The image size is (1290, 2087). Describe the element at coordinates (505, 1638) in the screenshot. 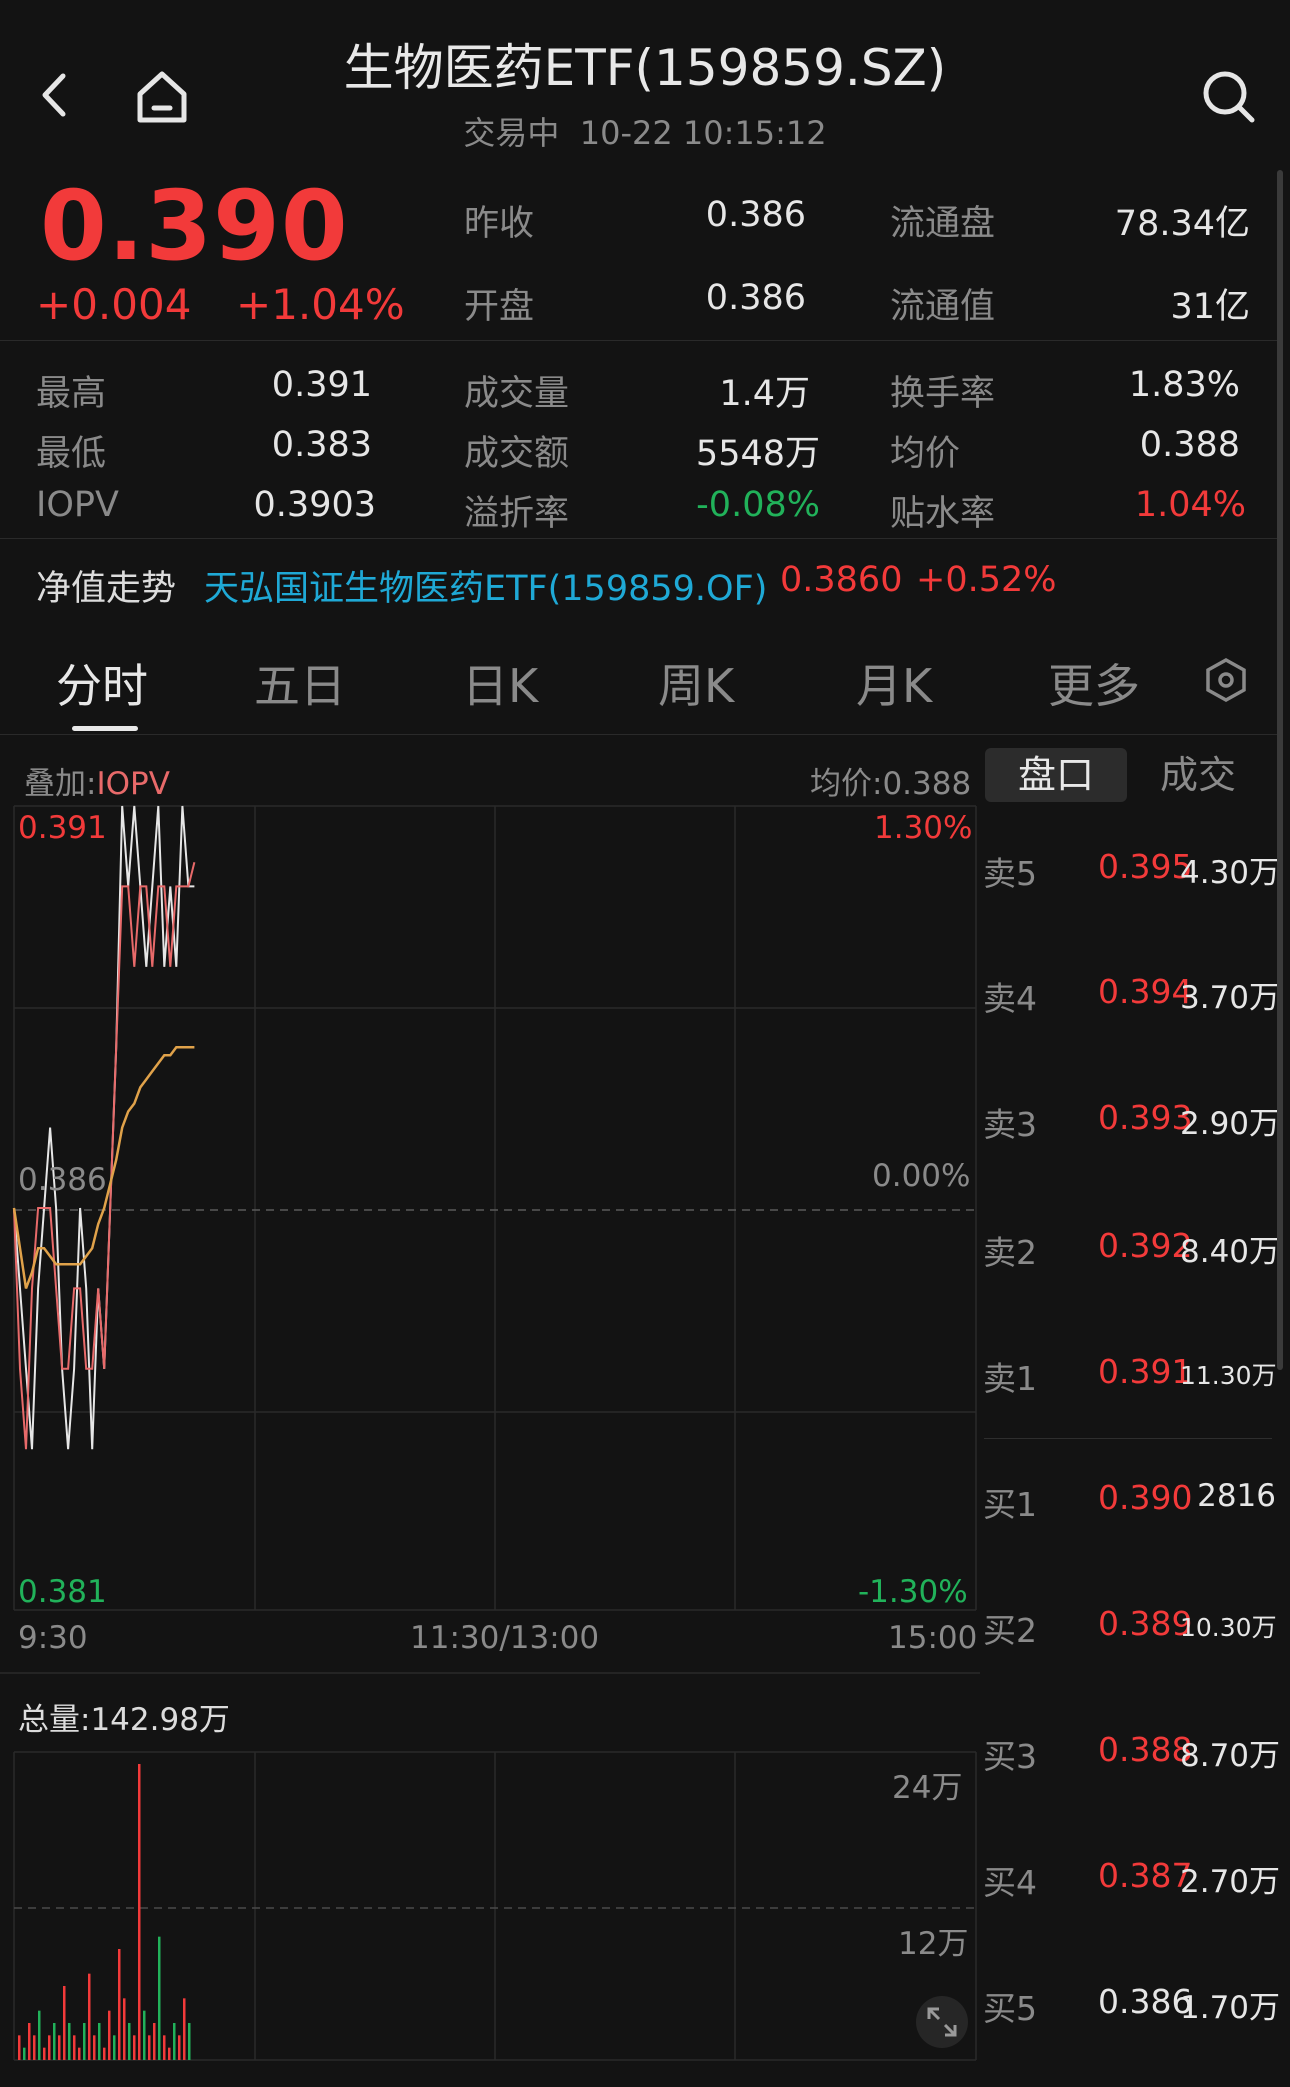

I see `time-axis-mid: 11:30/13:00` at that location.